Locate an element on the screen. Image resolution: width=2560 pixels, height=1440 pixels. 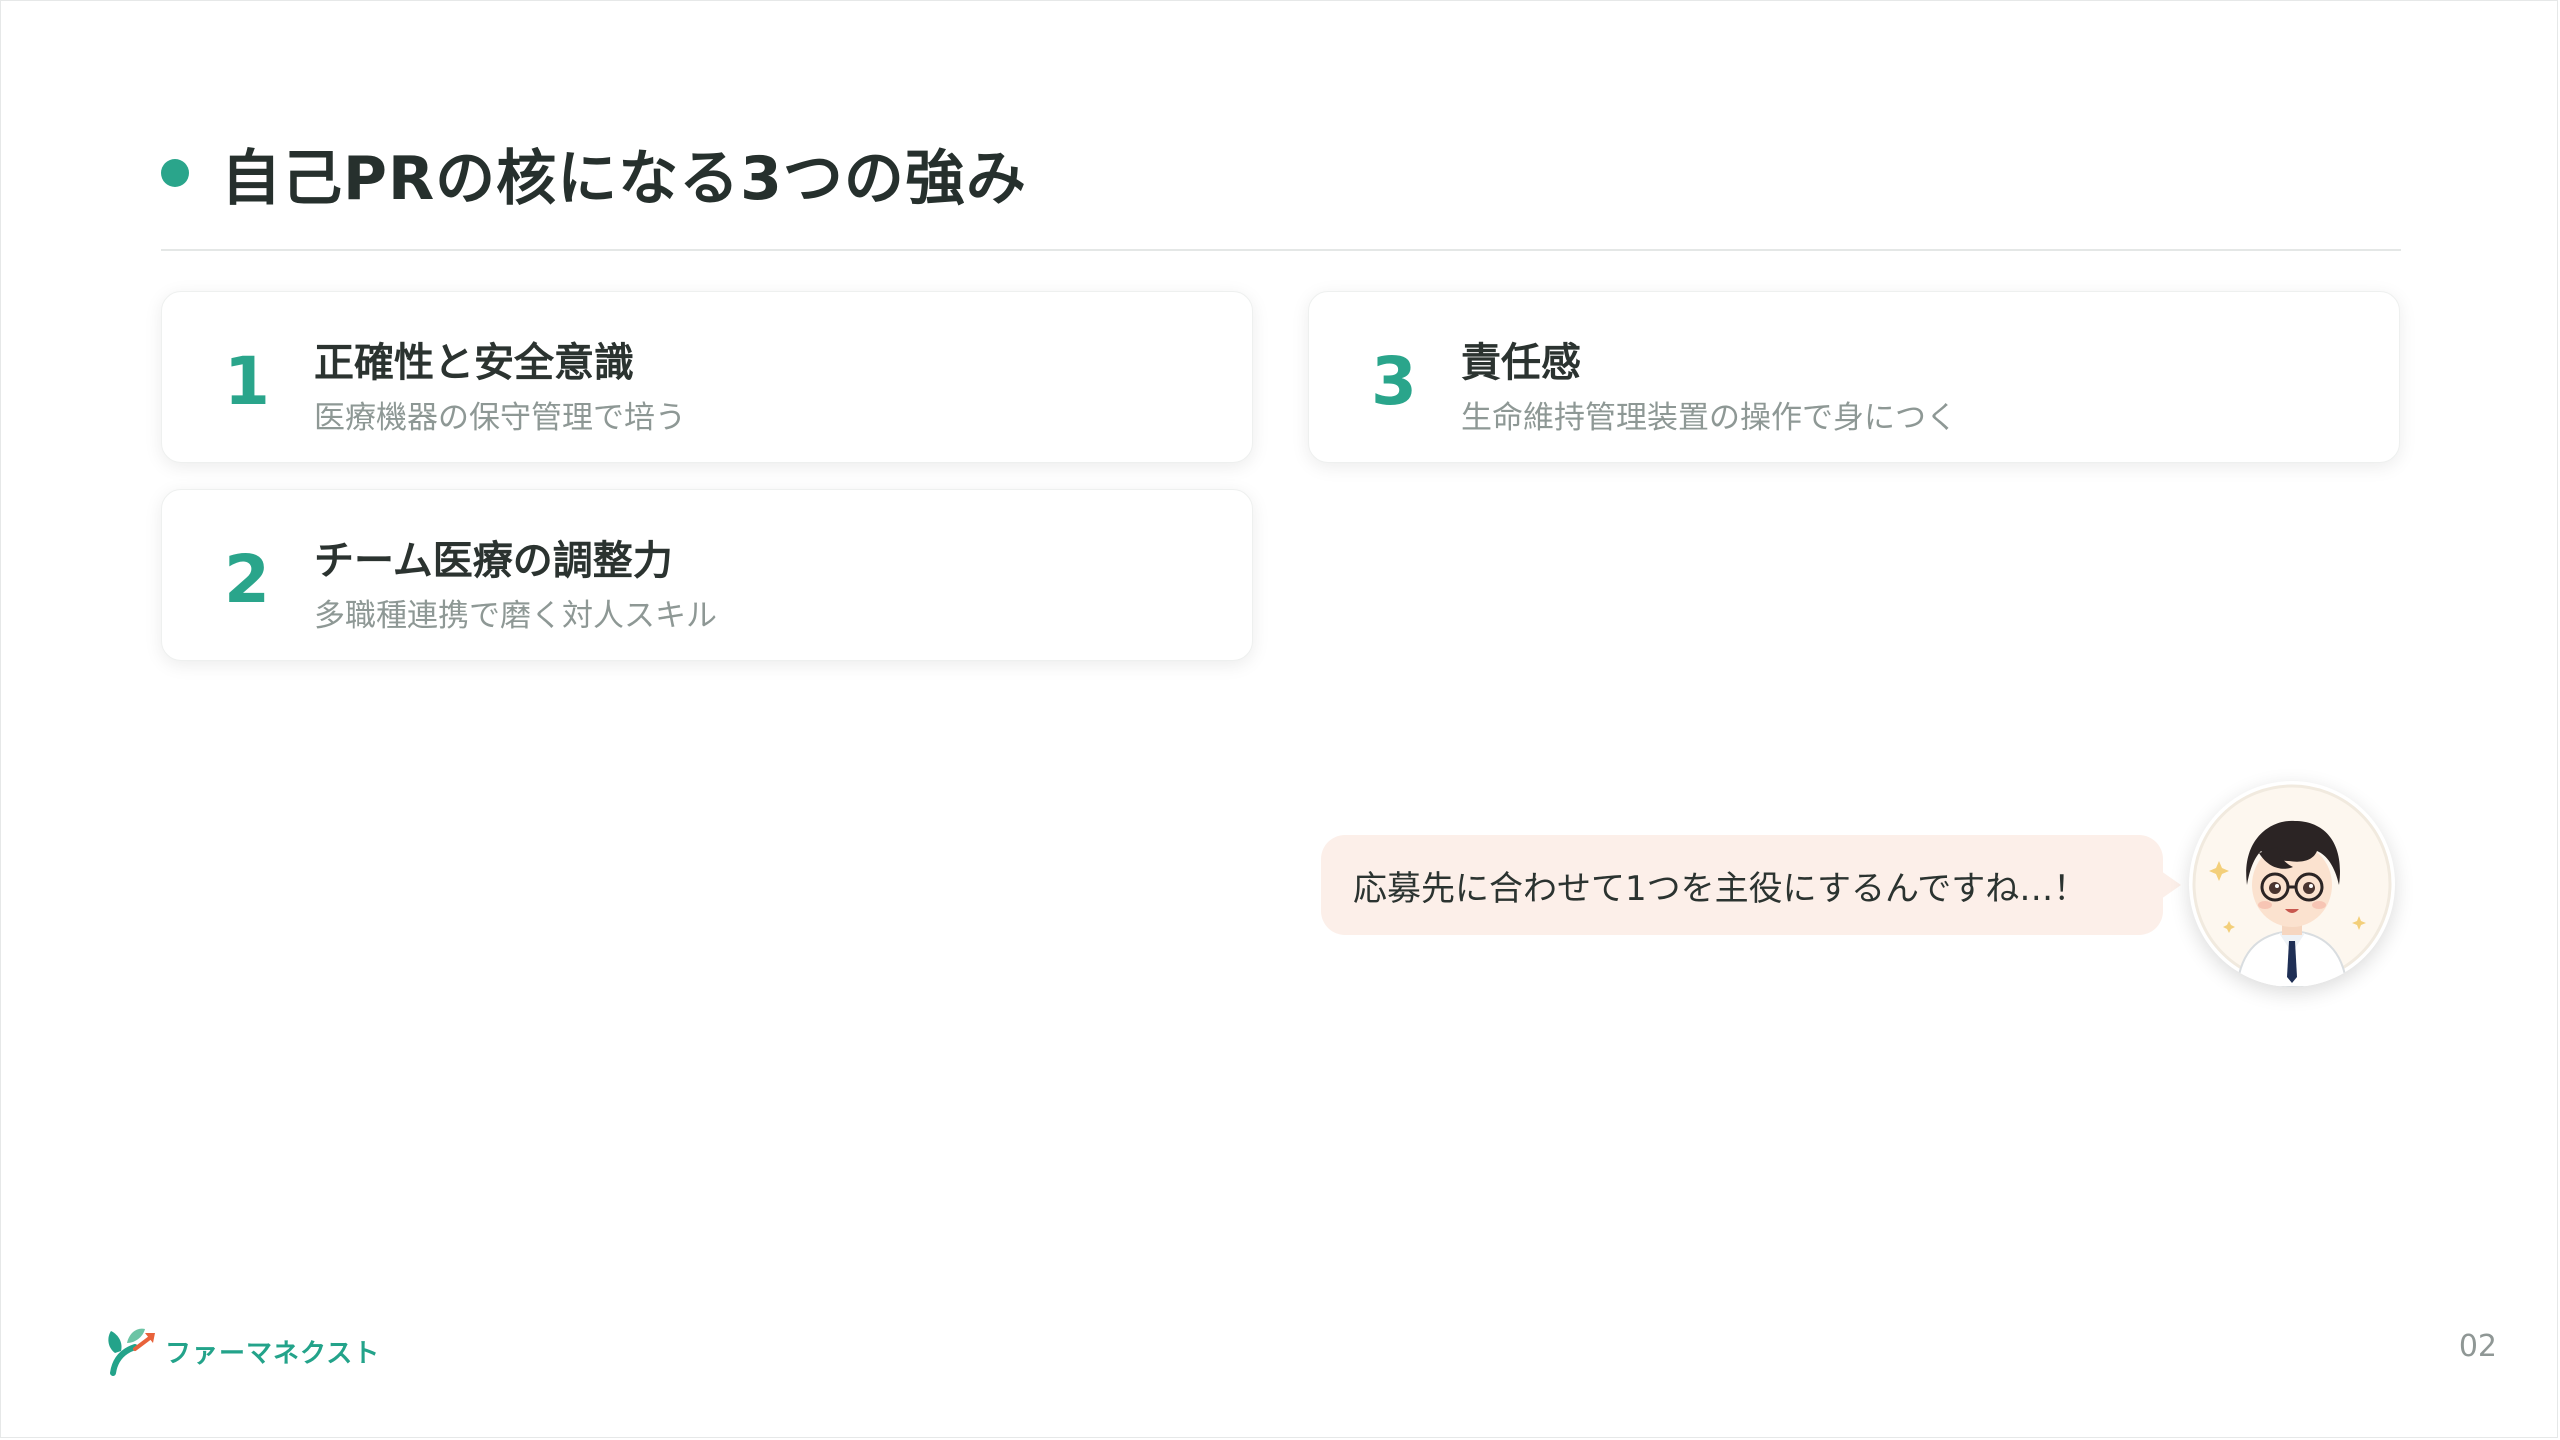
brand-logo: ファーマネクスト is located at coordinates (242, 1351).